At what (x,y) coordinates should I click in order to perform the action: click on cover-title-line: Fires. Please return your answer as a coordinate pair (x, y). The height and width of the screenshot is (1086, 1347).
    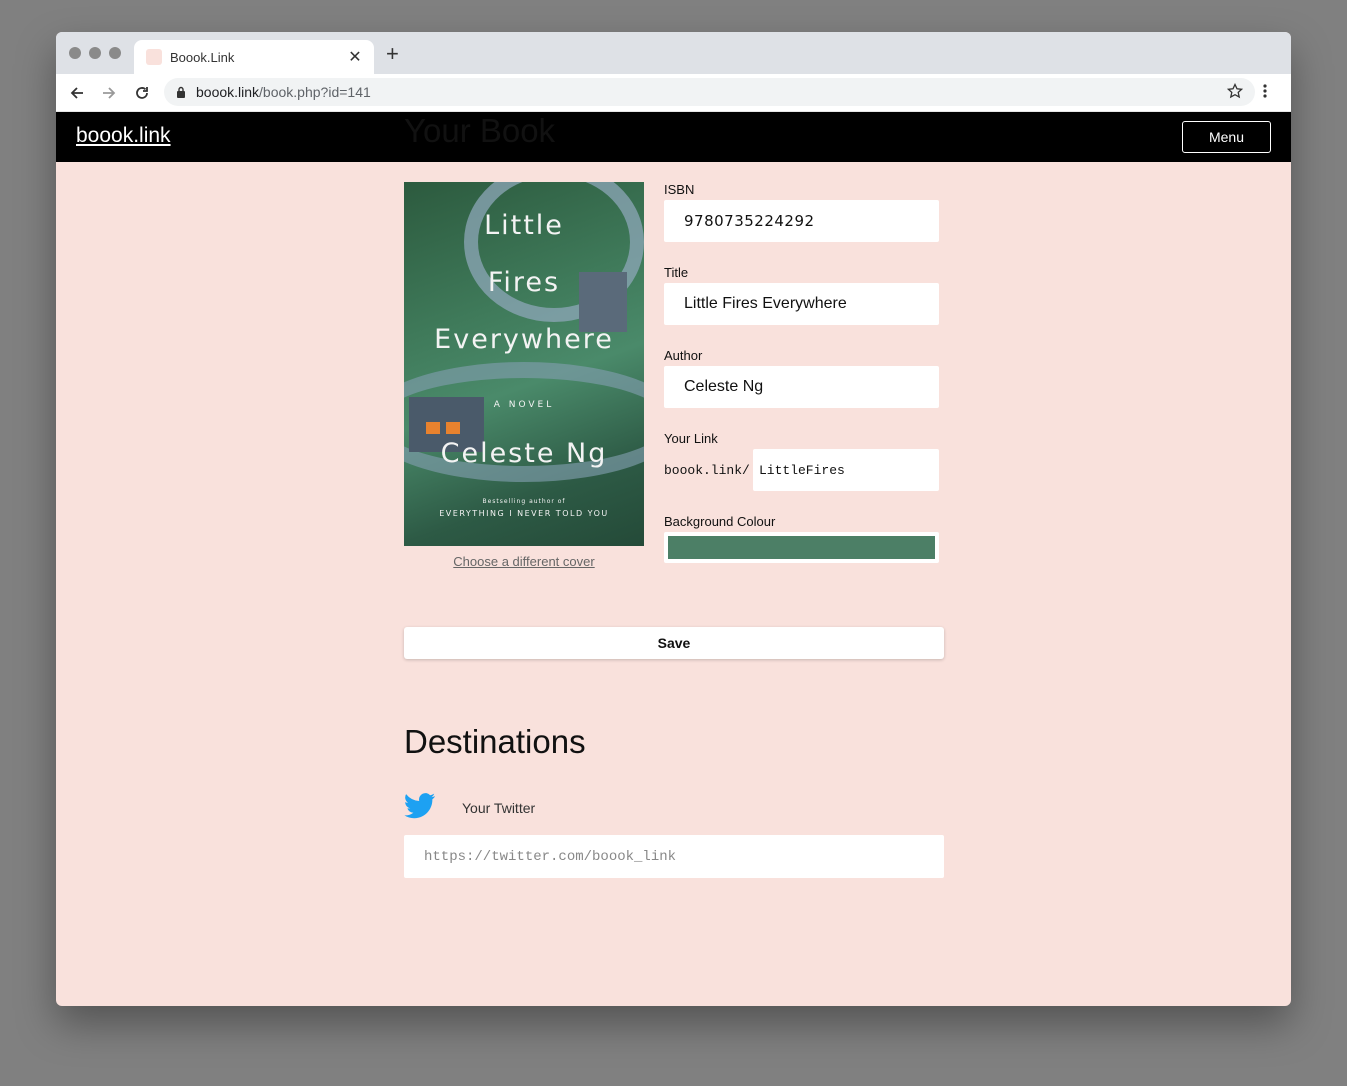
    Looking at the image, I should click on (524, 282).